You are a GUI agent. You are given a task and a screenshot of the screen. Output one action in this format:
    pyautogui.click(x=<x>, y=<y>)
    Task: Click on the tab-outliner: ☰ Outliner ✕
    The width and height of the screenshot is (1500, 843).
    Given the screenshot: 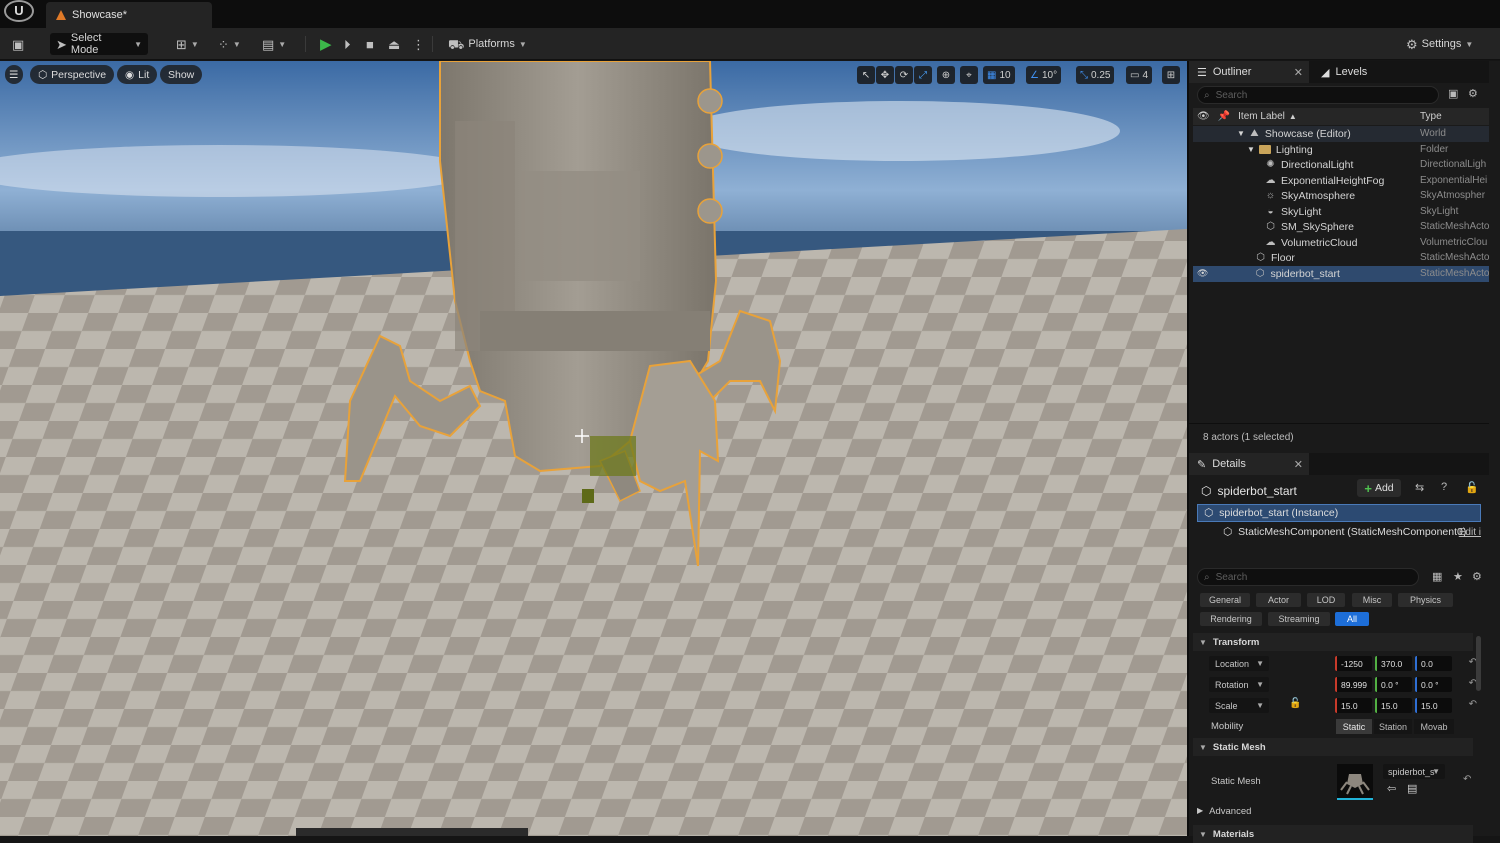 What is the action you would take?
    pyautogui.click(x=1249, y=72)
    